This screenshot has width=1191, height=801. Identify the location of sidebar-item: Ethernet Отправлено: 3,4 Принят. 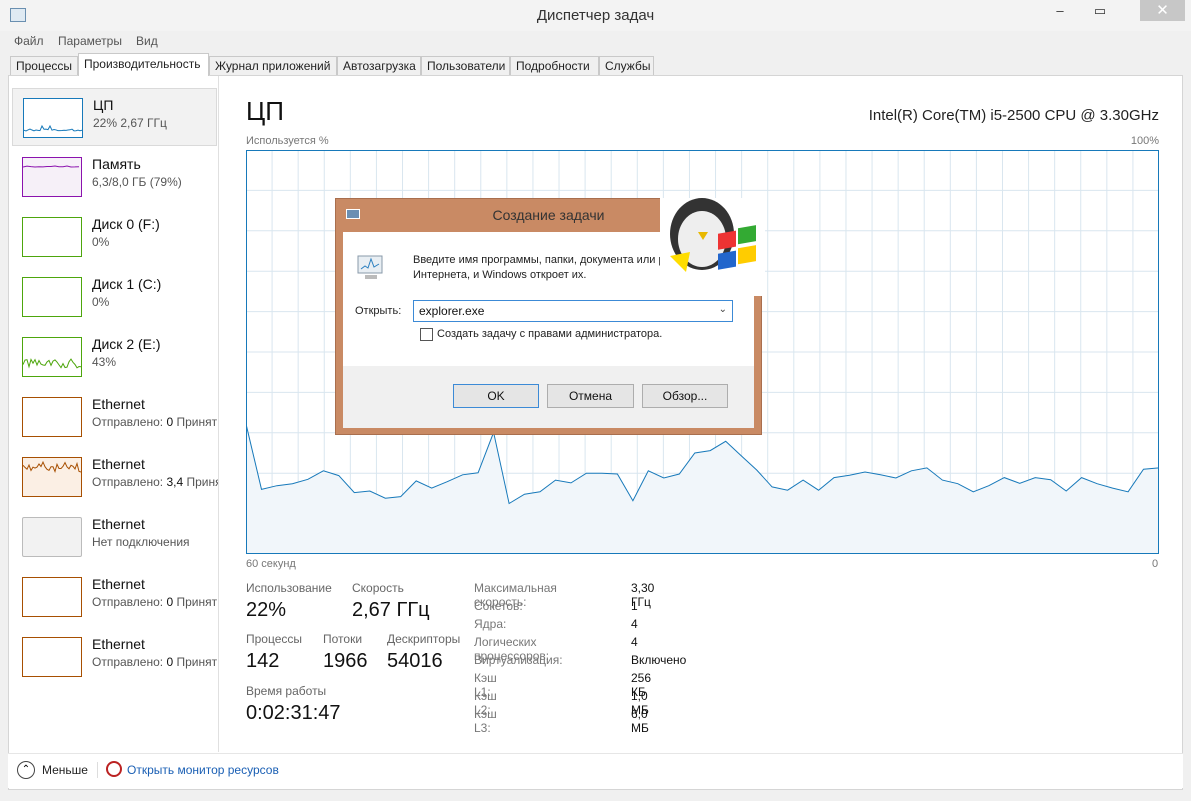
(114, 477).